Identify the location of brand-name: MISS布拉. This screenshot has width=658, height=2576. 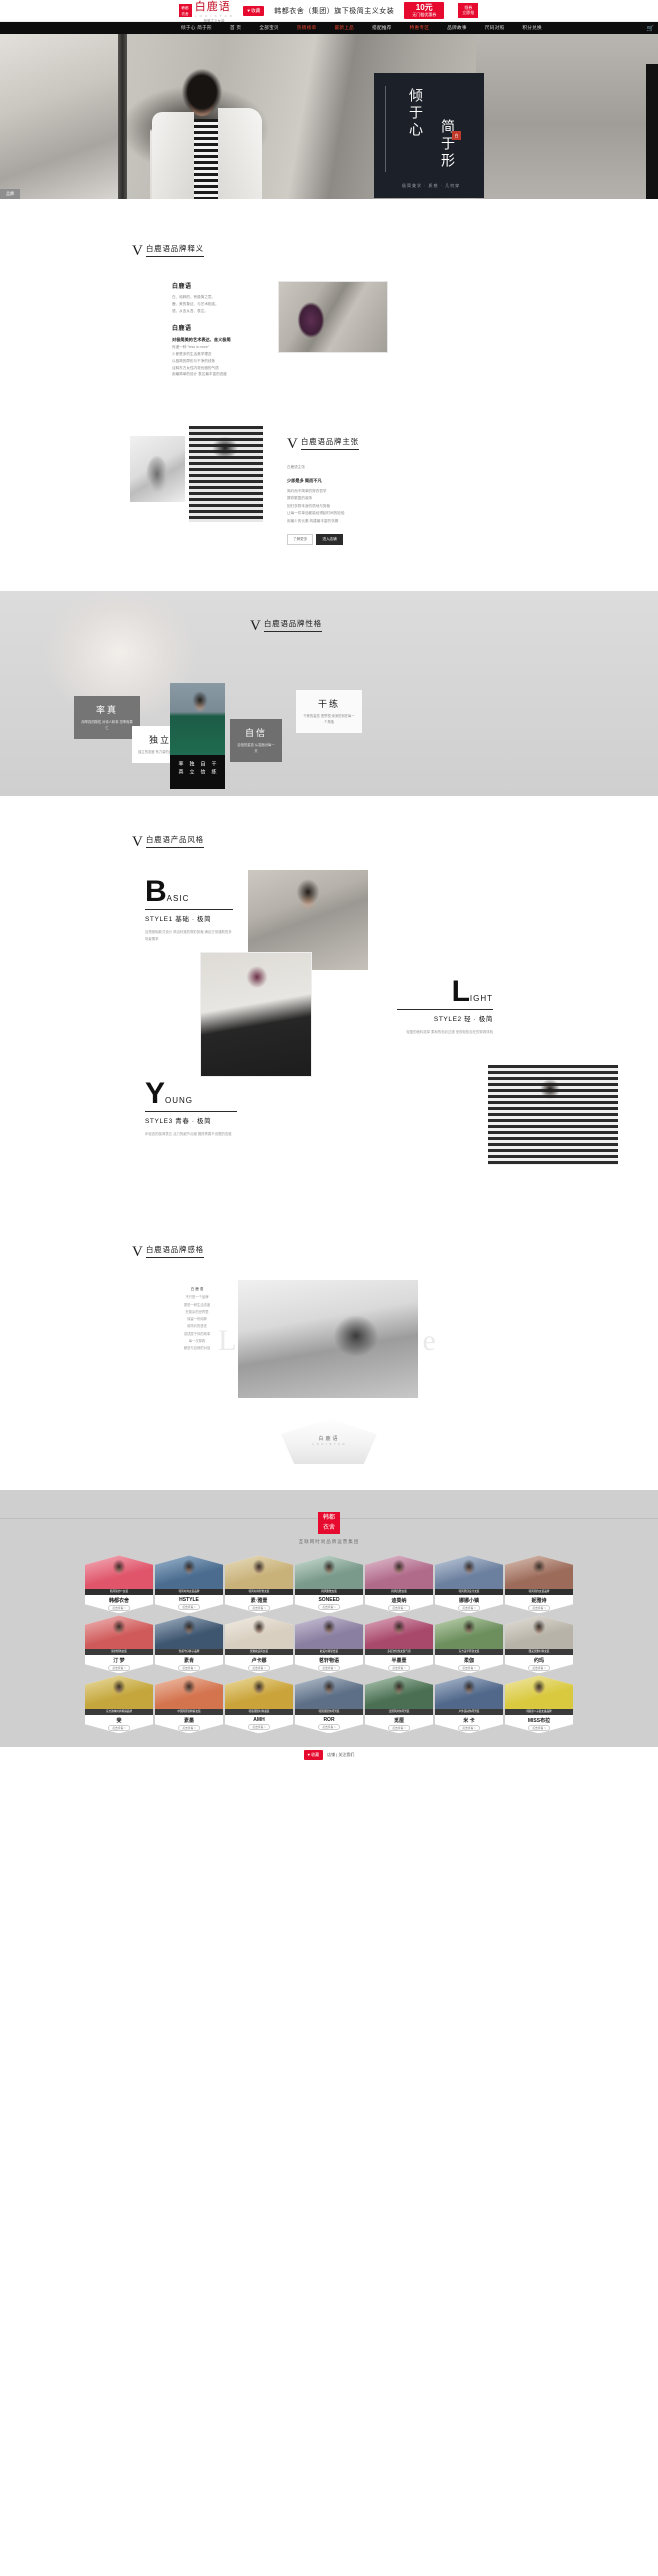
(539, 1721).